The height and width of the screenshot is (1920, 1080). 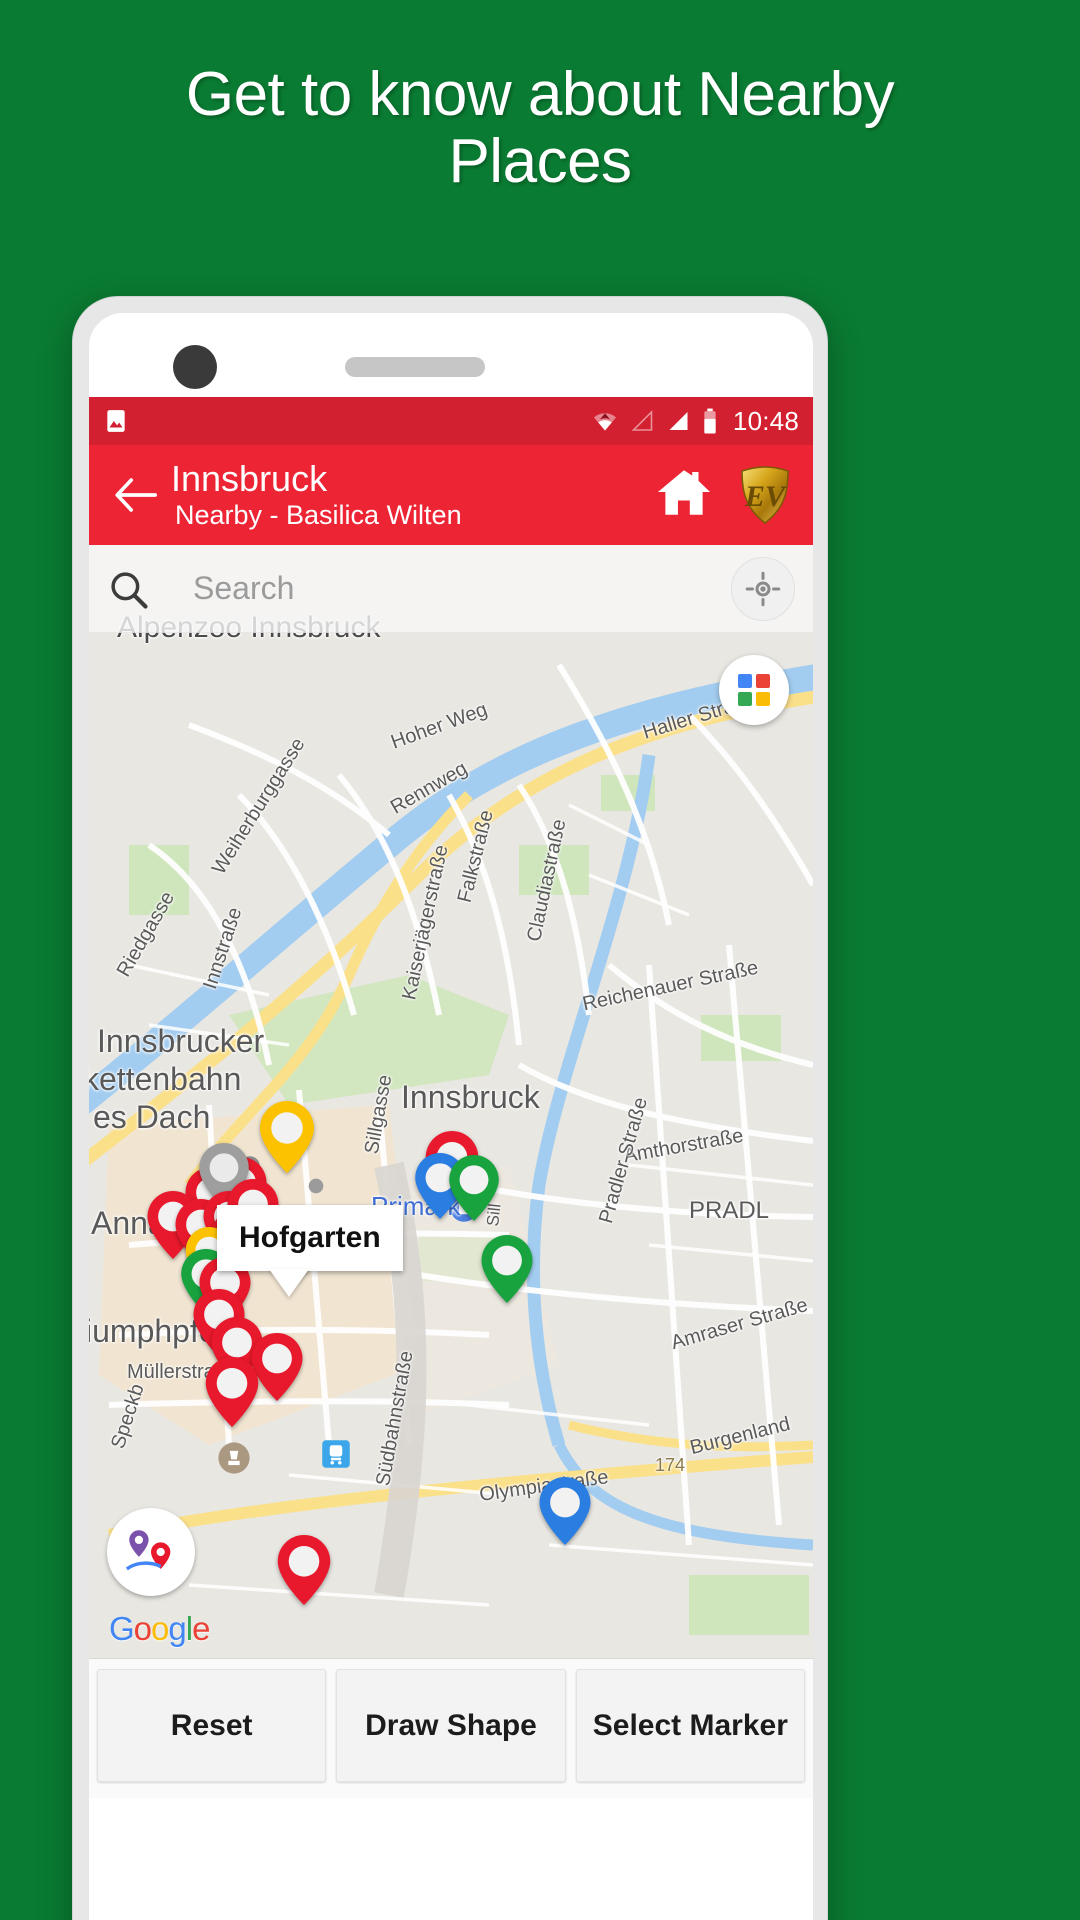 What do you see at coordinates (316, 1186) in the screenshot?
I see `poi-pin-icon` at bounding box center [316, 1186].